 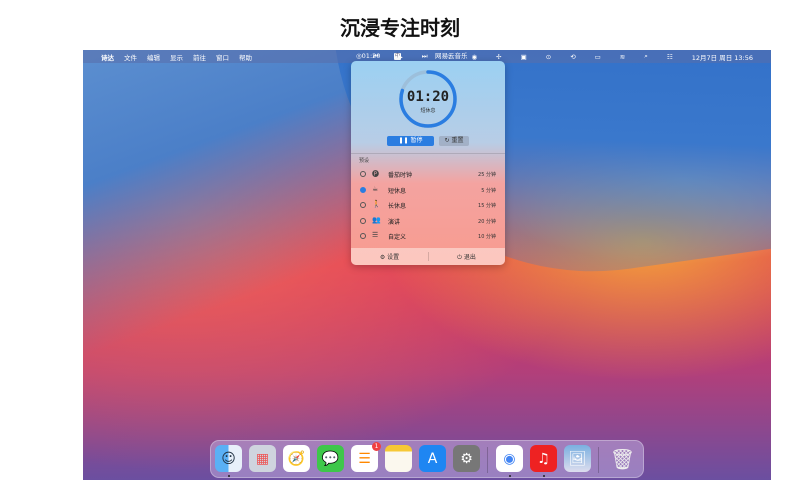 What do you see at coordinates (400, 57) in the screenshot?
I see `play-icon: ▶` at bounding box center [400, 57].